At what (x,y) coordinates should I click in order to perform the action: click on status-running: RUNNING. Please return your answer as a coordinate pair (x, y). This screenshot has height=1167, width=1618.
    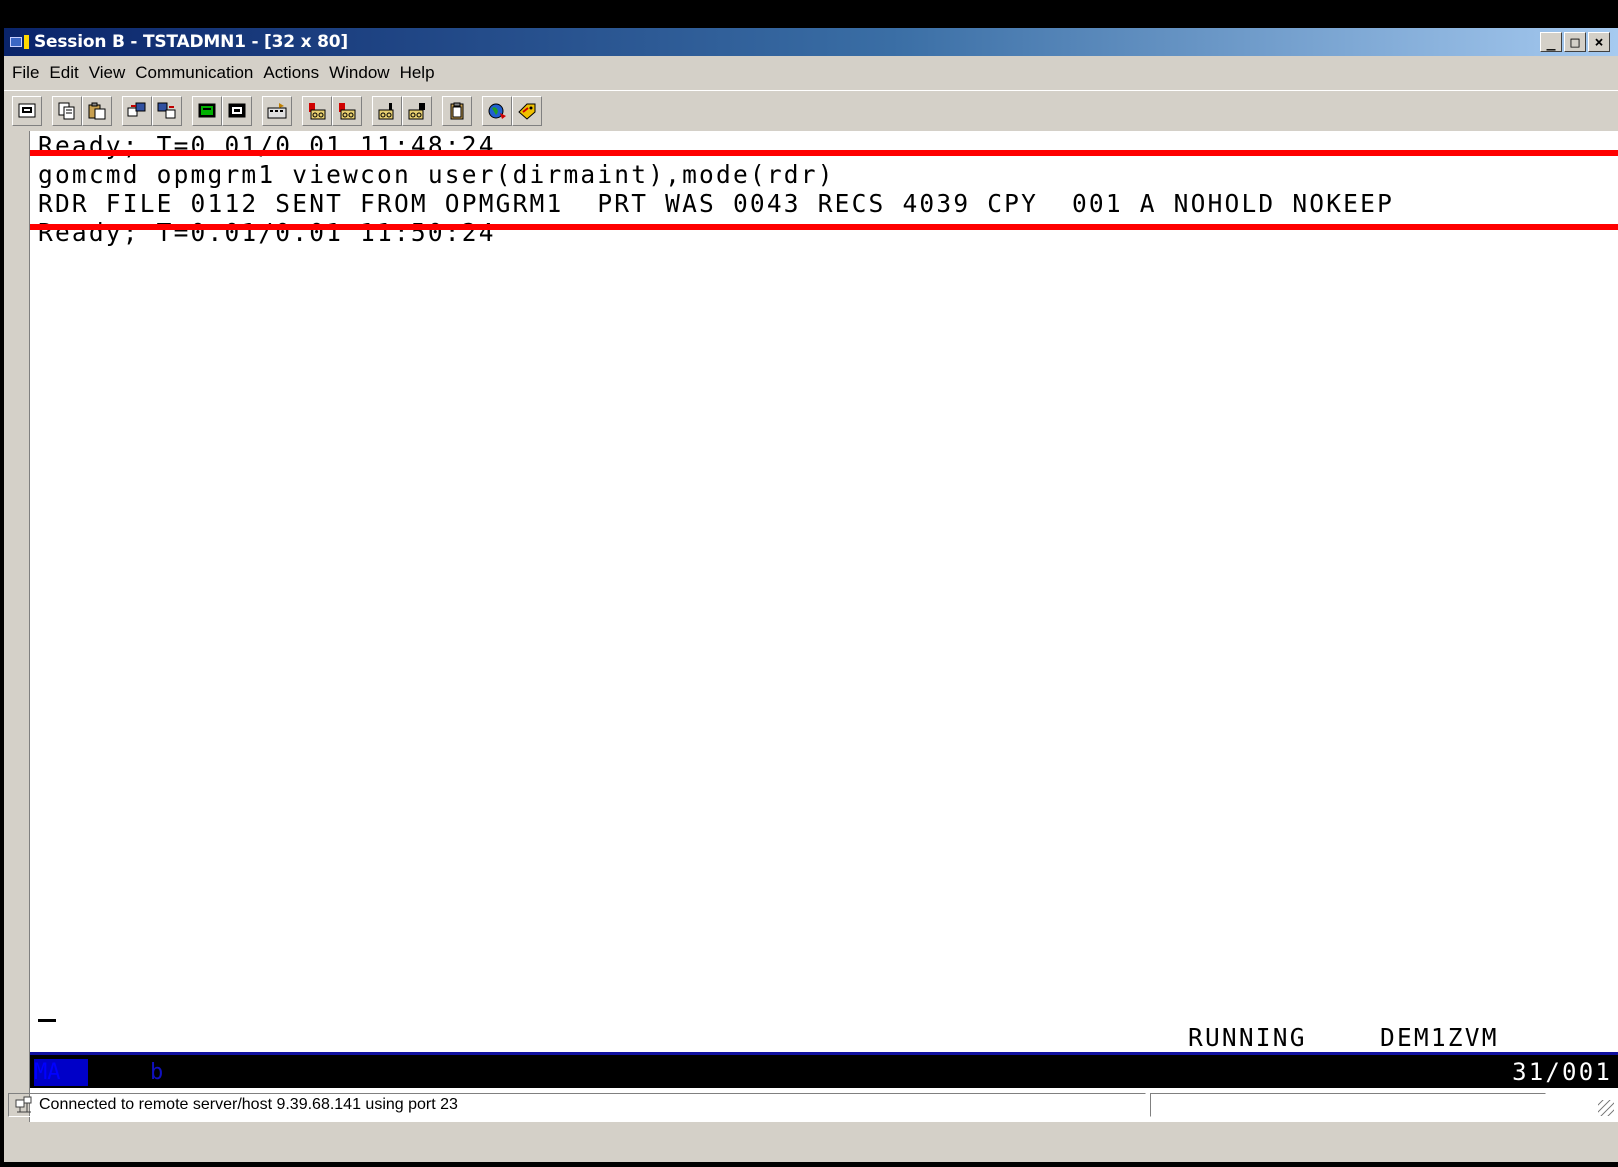
    Looking at the image, I should click on (1247, 1037).